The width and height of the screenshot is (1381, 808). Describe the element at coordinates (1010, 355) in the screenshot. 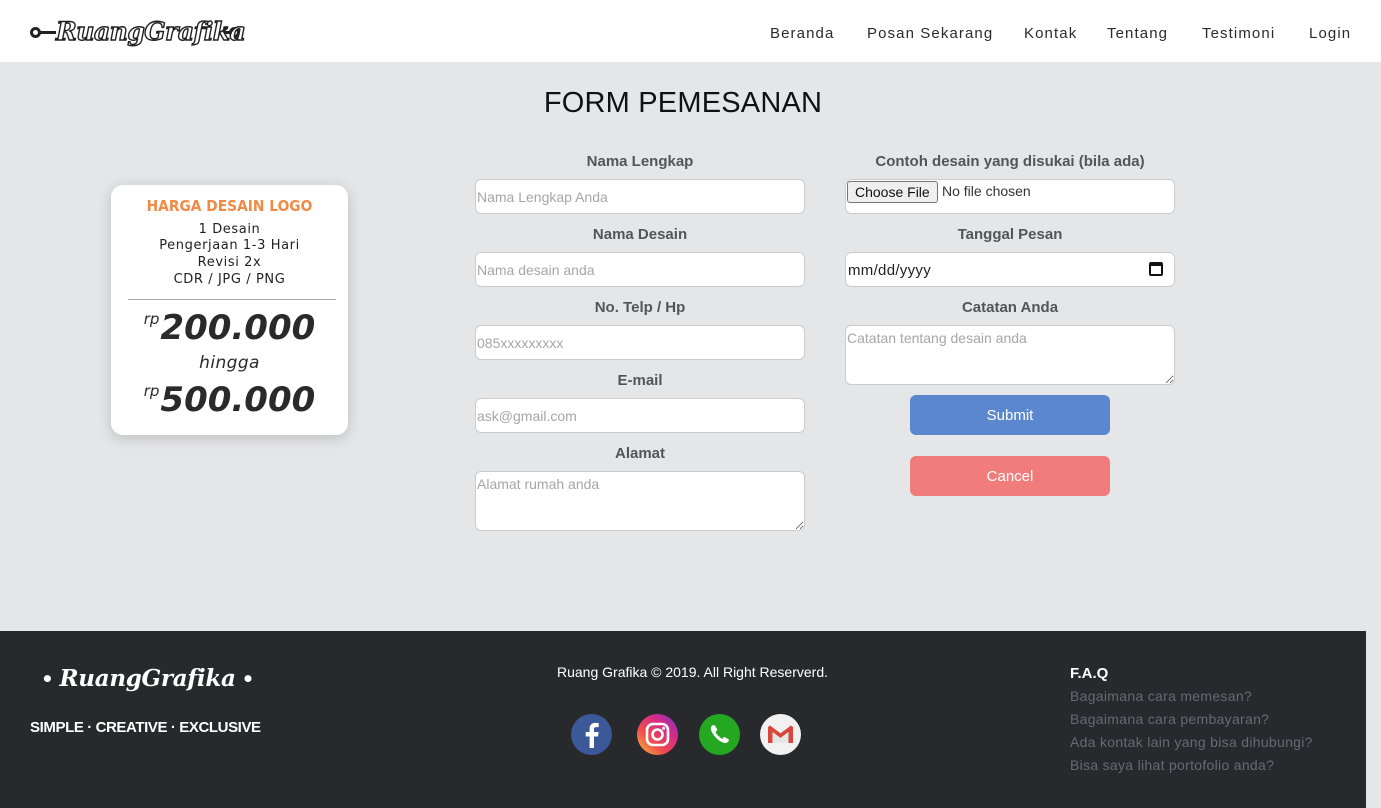

I see `catatan-textarea` at that location.